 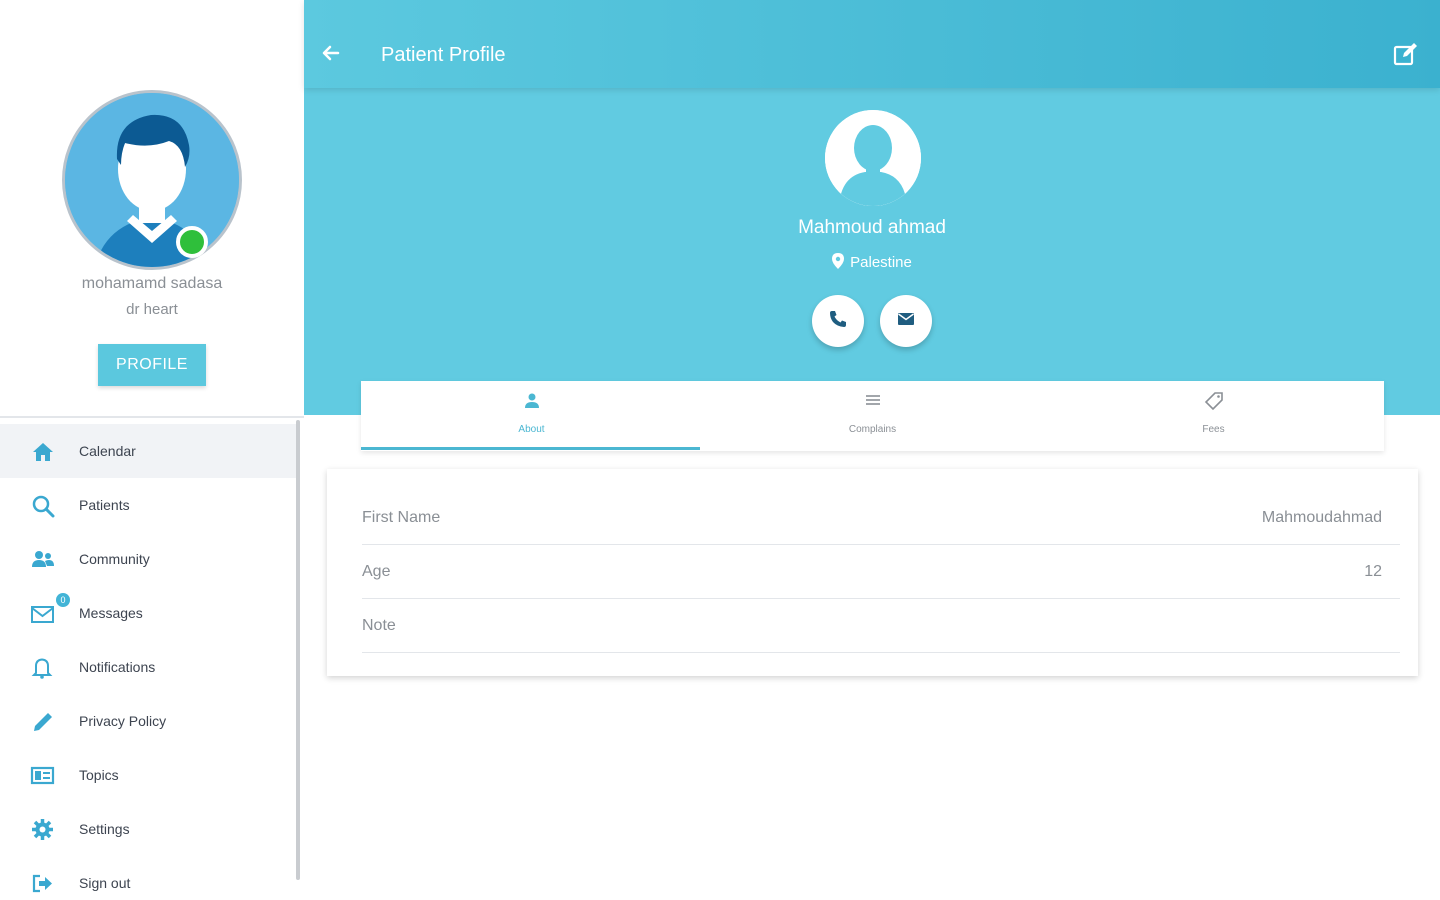 What do you see at coordinates (43, 722) in the screenshot?
I see `pencil-icon` at bounding box center [43, 722].